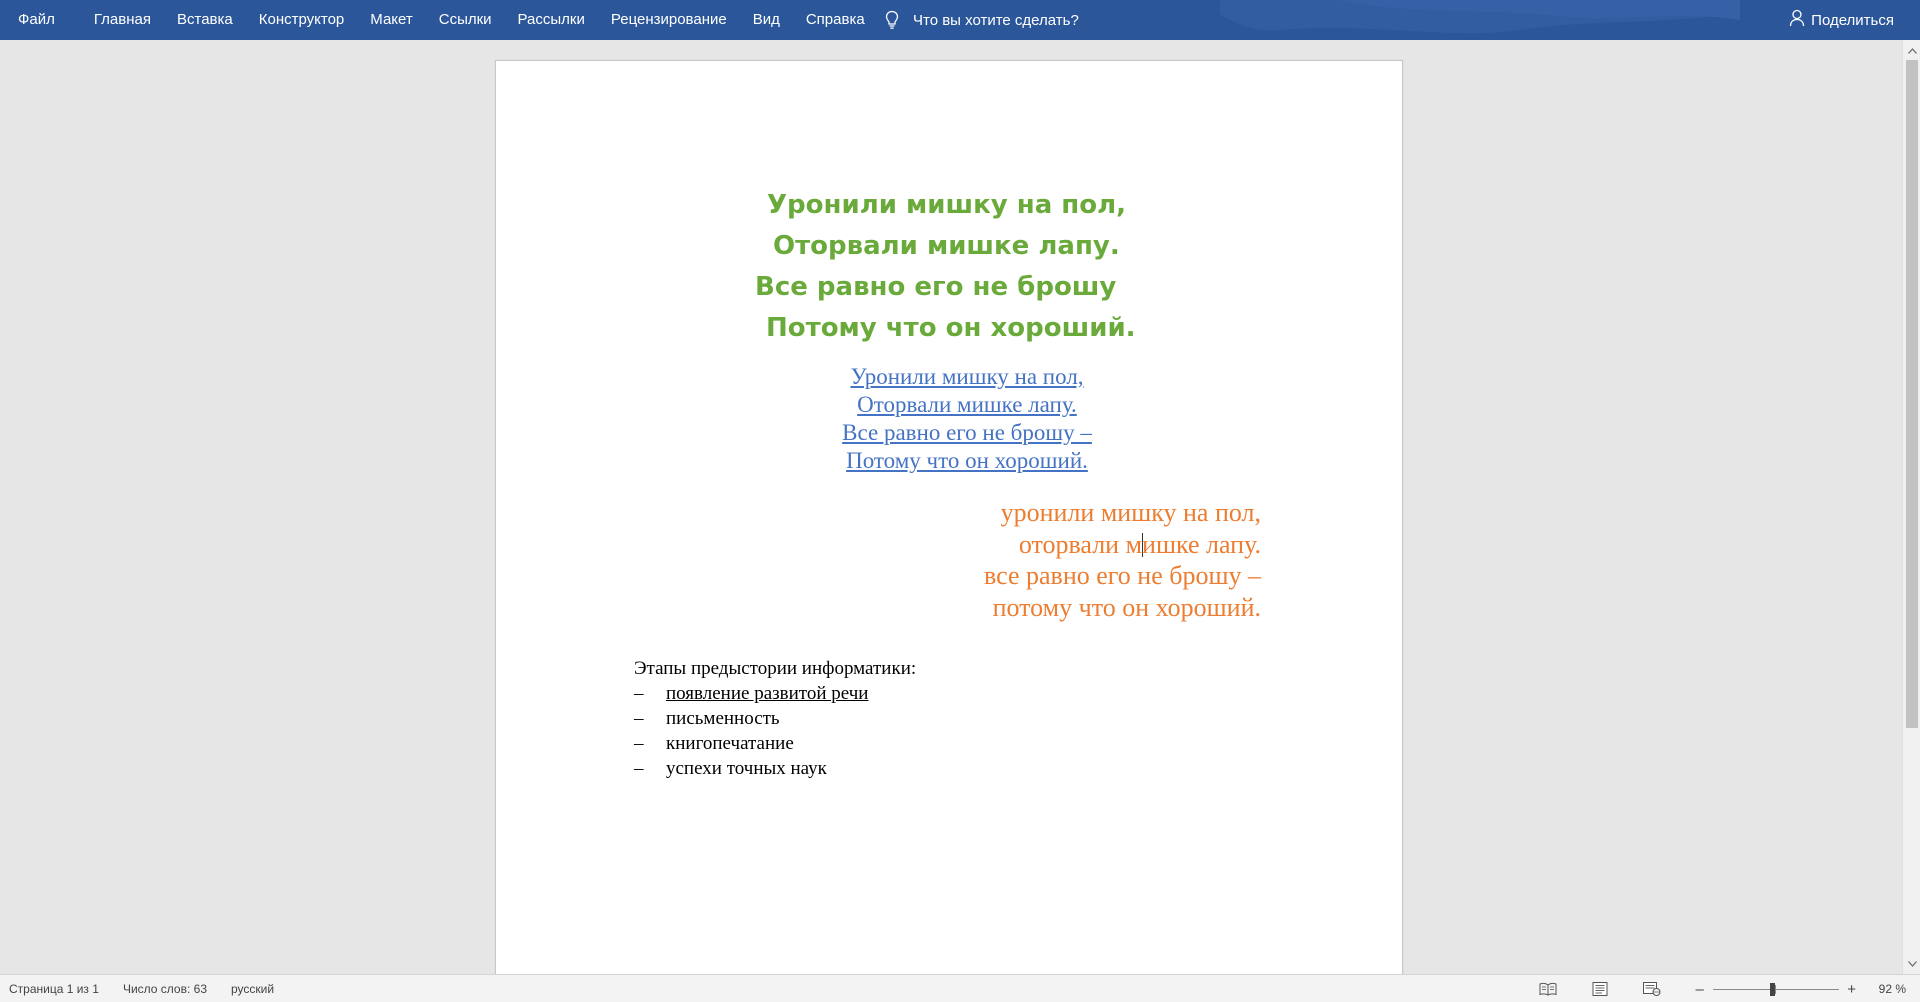 This screenshot has height=1002, width=1920. Describe the element at coordinates (1772, 989) in the screenshot. I see `zoom-slider-thumb` at that location.